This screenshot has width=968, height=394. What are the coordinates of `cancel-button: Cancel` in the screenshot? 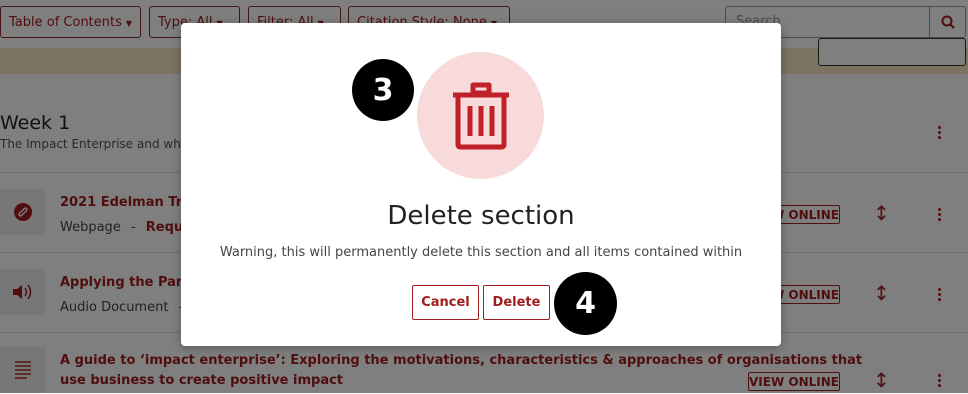 It's located at (445, 302).